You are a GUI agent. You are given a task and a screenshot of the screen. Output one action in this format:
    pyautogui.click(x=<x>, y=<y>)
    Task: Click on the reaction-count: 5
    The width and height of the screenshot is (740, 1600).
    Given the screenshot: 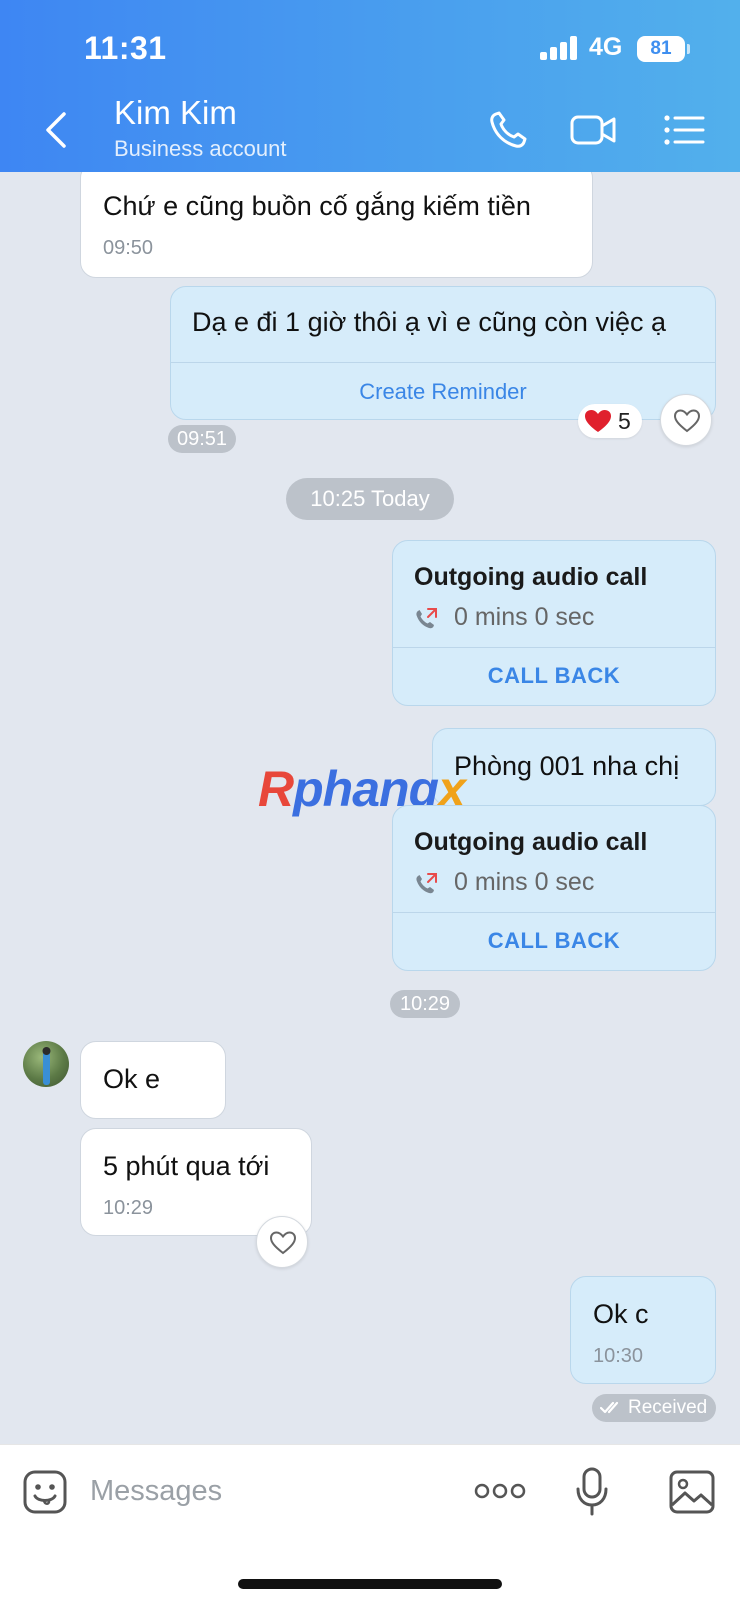 What is the action you would take?
    pyautogui.click(x=624, y=421)
    